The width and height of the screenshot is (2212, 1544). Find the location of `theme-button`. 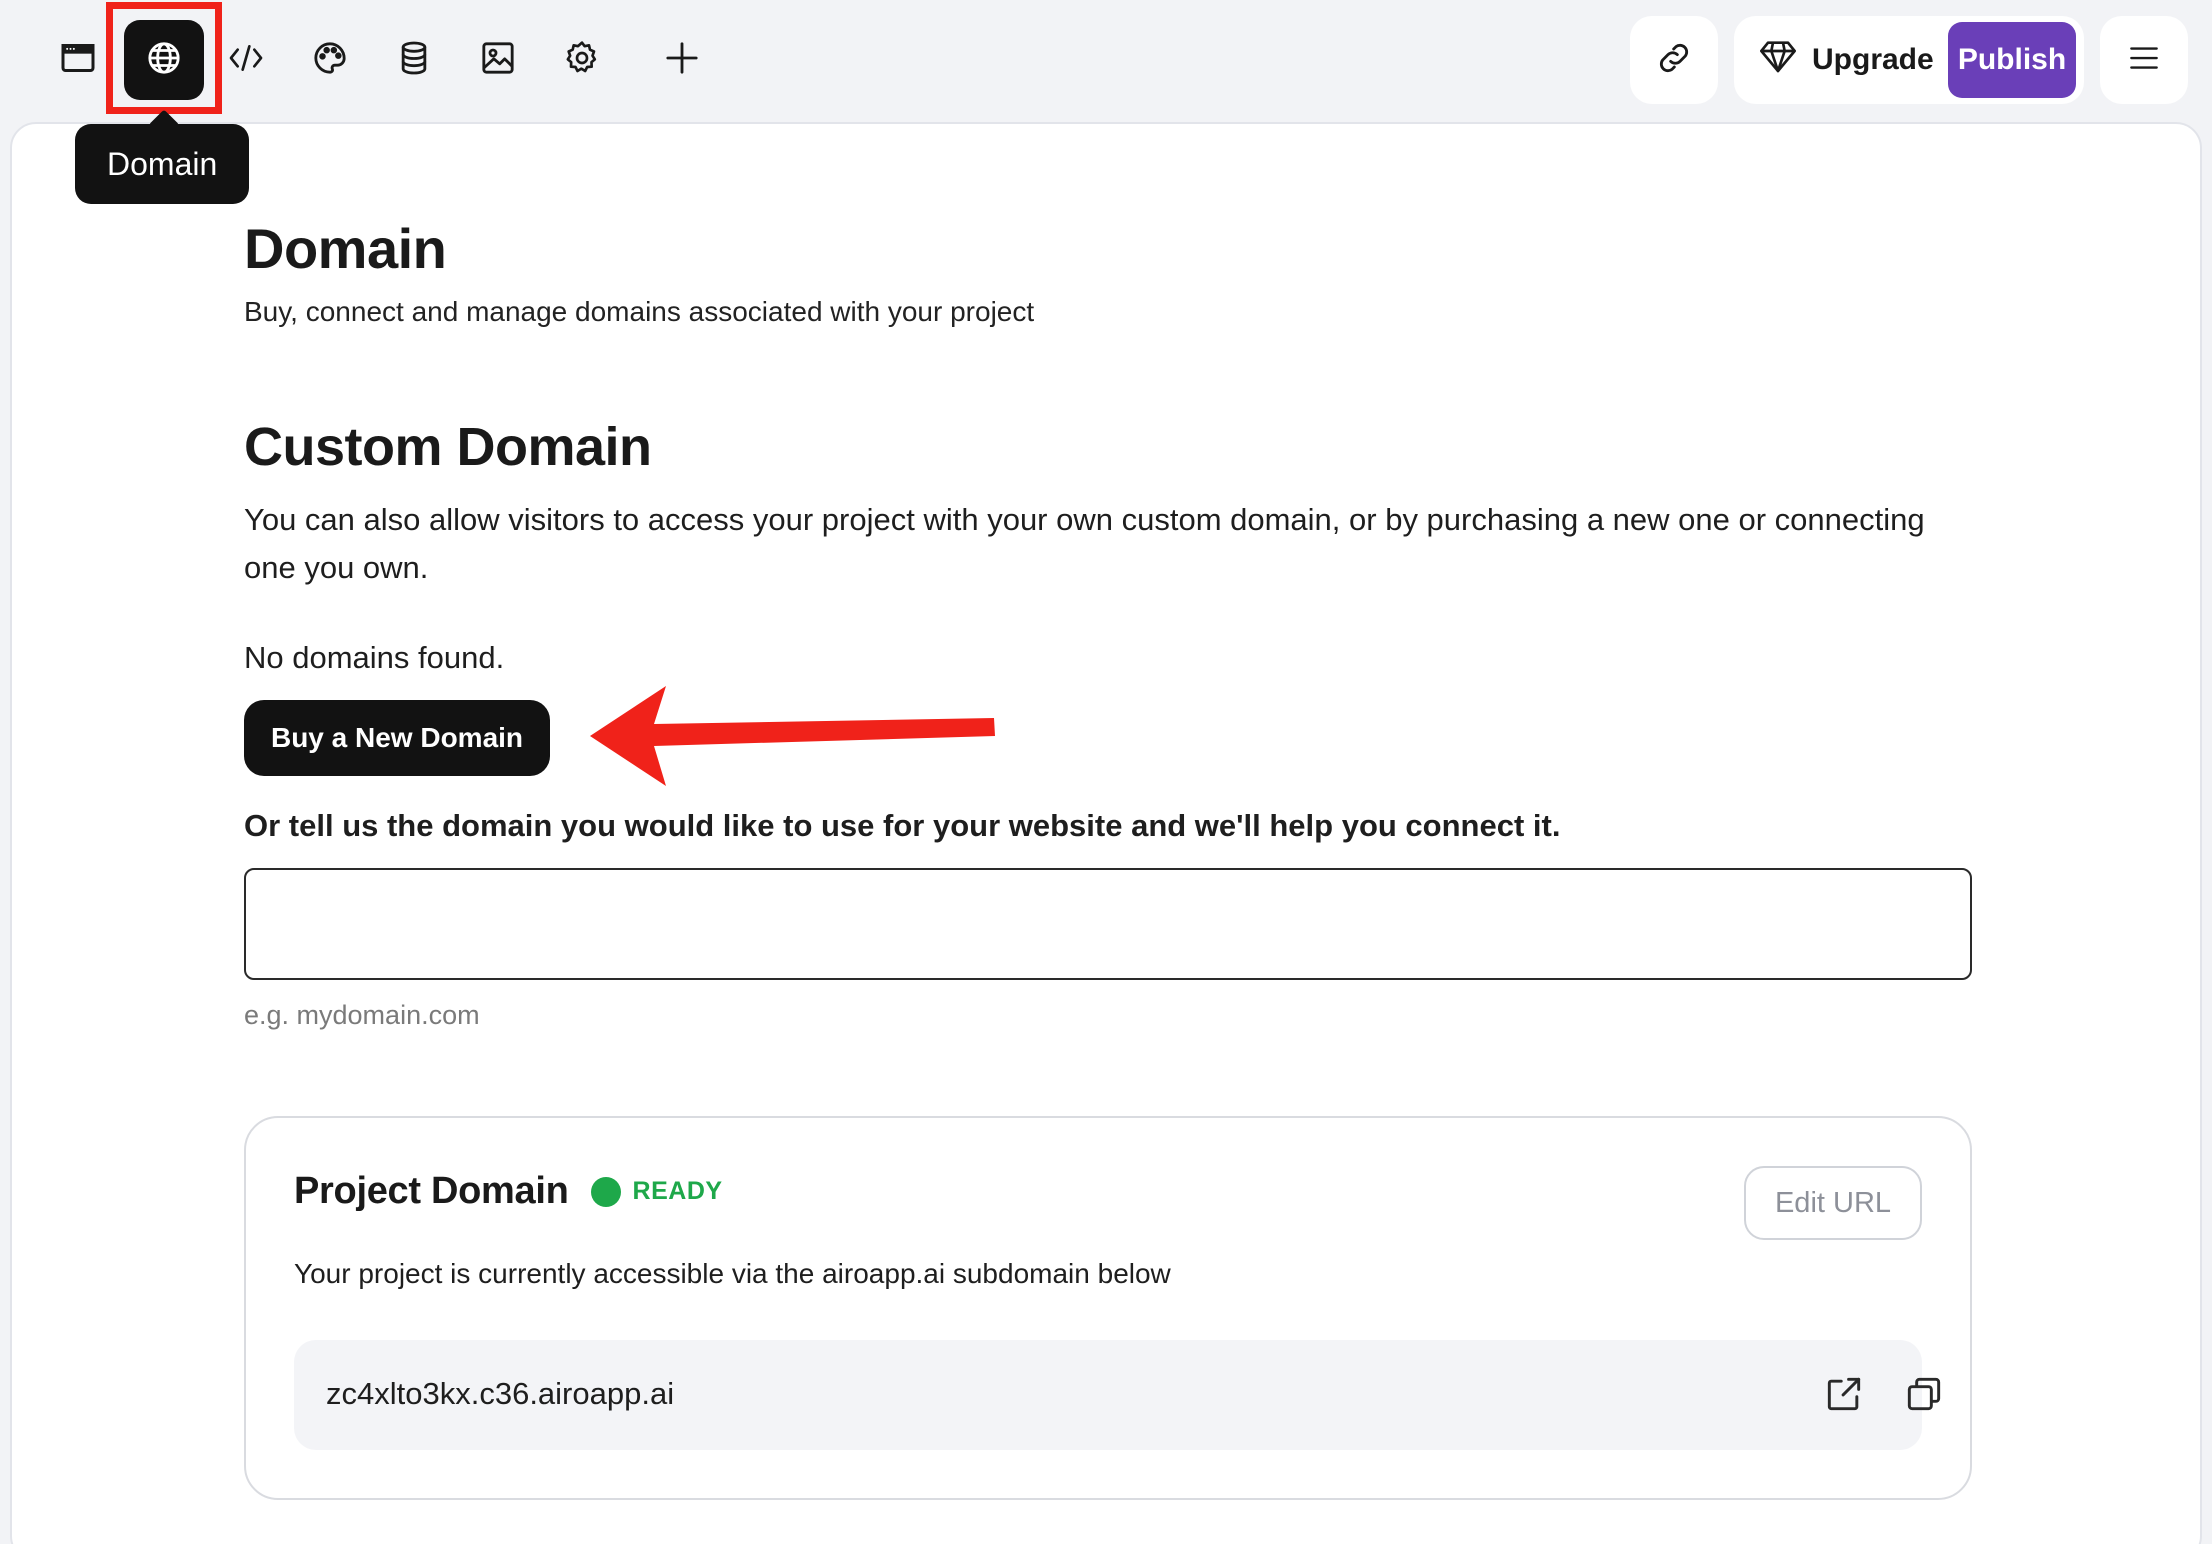

theme-button is located at coordinates (330, 60).